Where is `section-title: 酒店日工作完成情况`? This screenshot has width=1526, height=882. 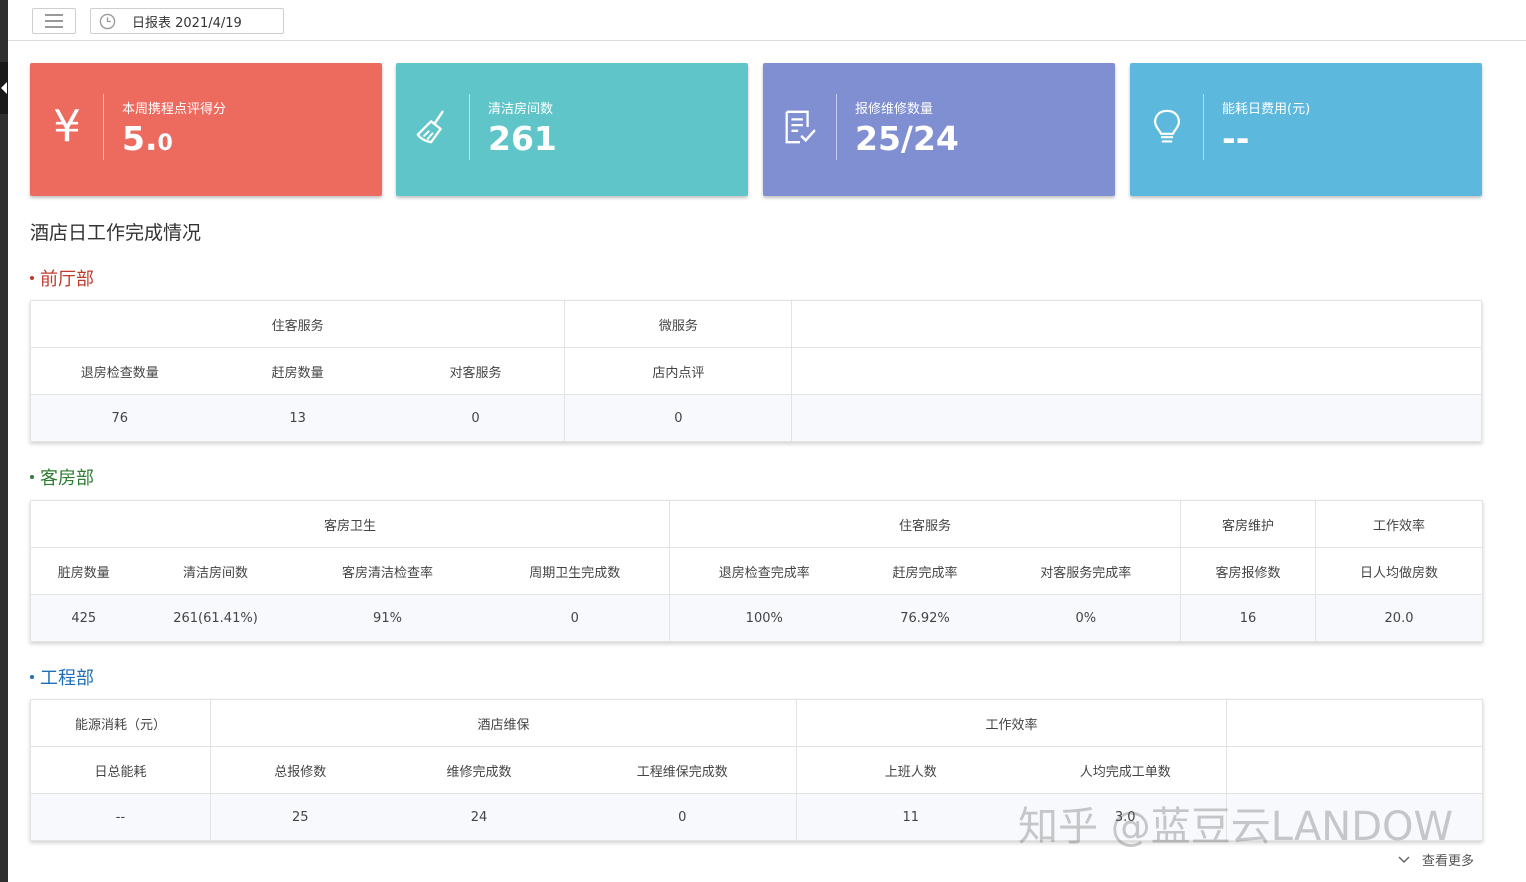
section-title: 酒店日工作完成情况 is located at coordinates (116, 233).